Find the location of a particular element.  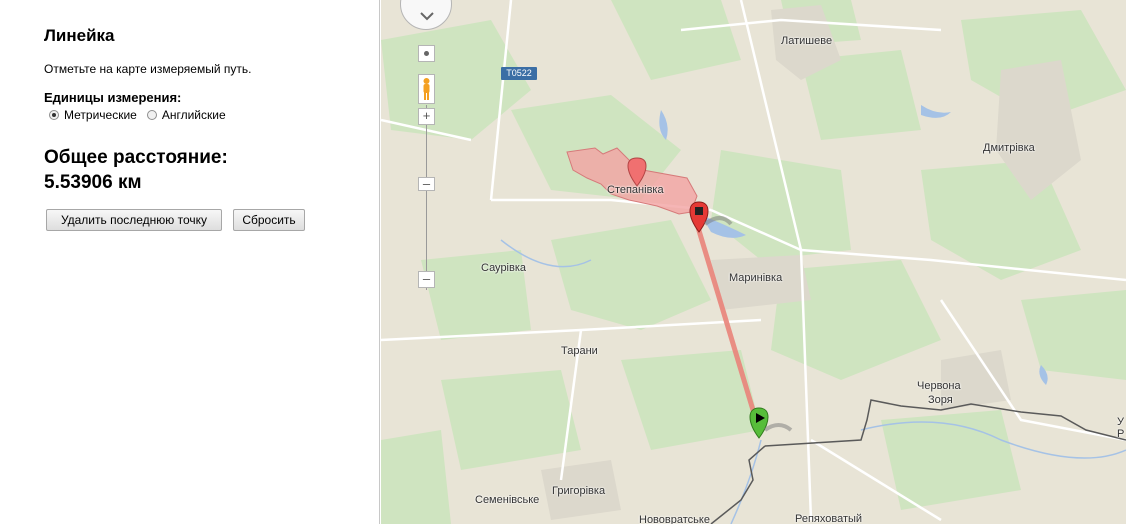

start-marker-flag-icon is located at coordinates (771, 423).